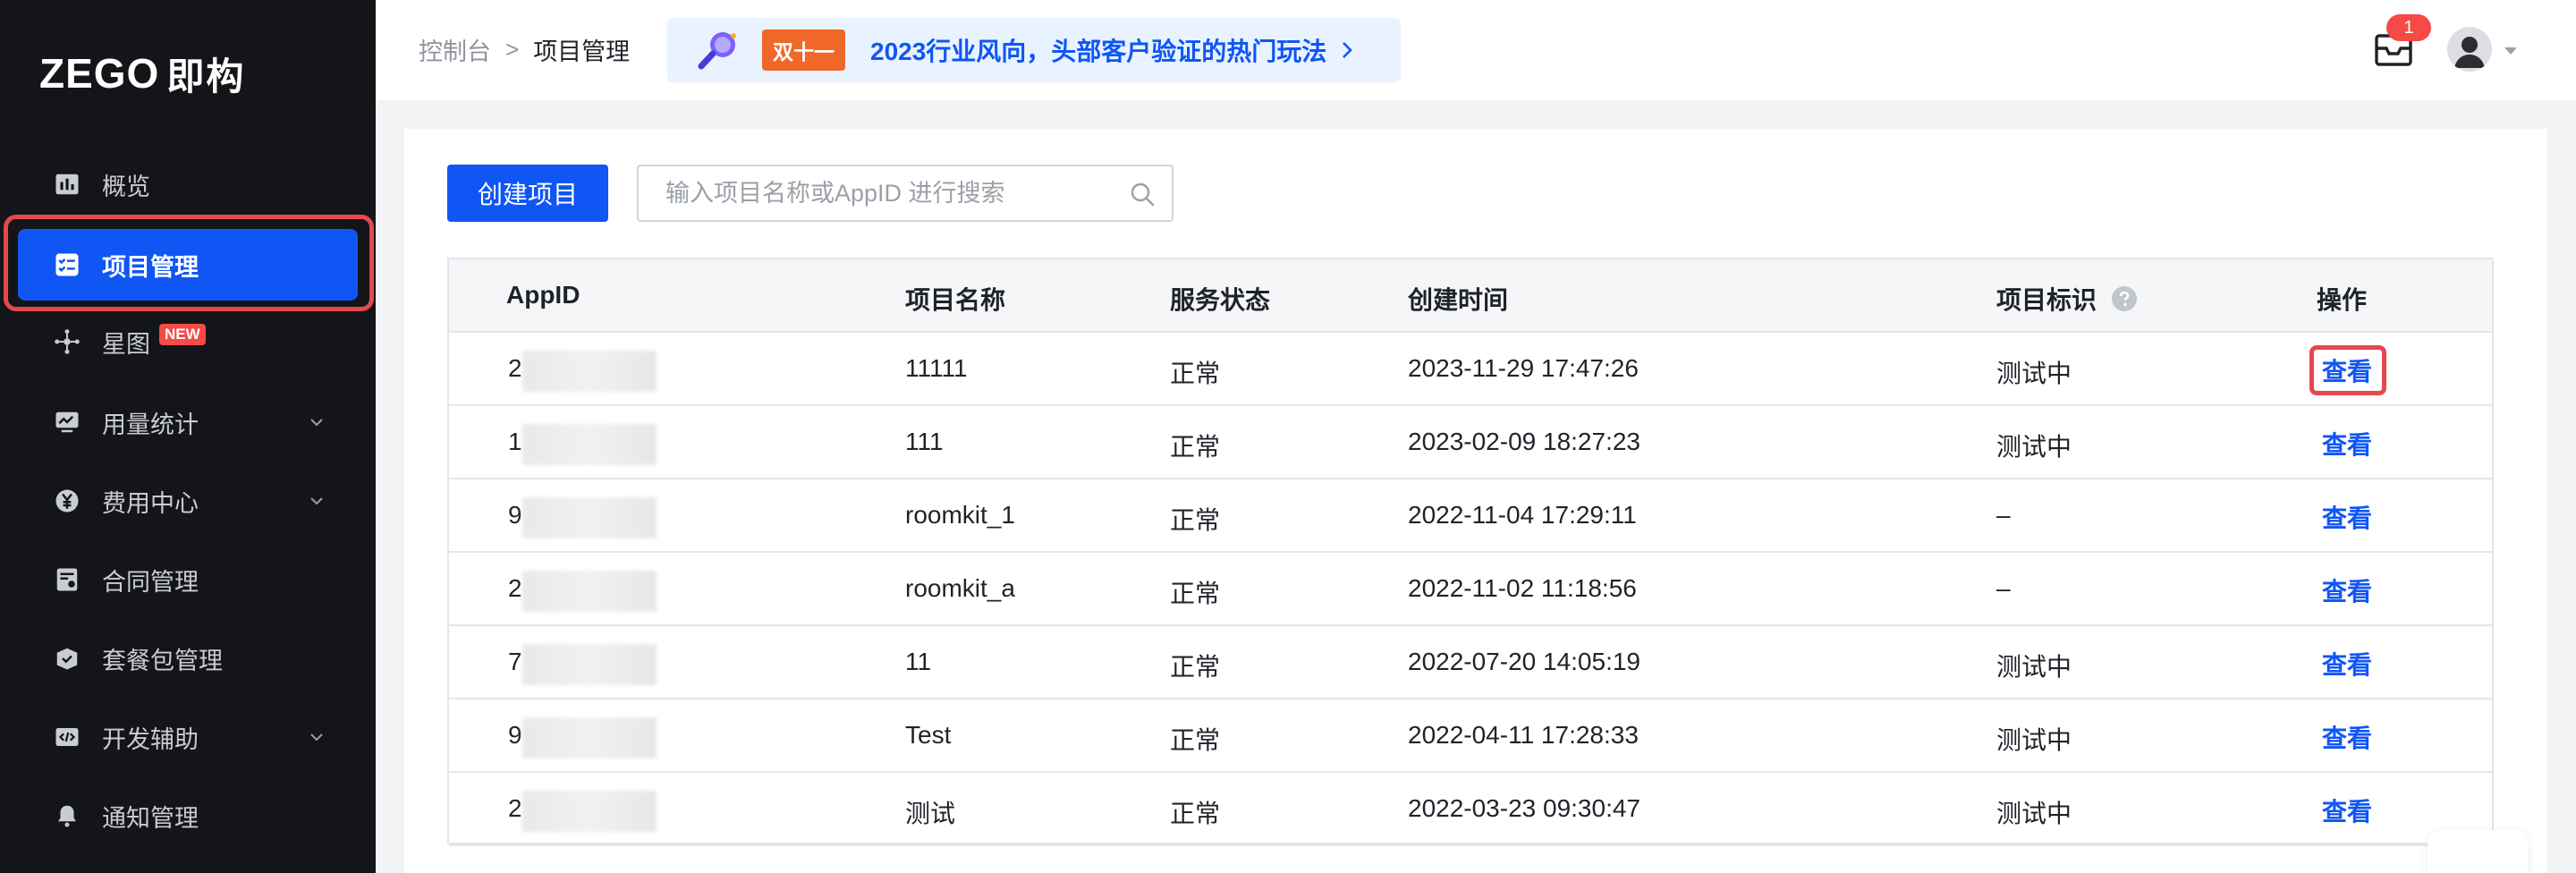 The image size is (2576, 873). What do you see at coordinates (543, 295) in the screenshot?
I see `column-header-appid: AppID` at bounding box center [543, 295].